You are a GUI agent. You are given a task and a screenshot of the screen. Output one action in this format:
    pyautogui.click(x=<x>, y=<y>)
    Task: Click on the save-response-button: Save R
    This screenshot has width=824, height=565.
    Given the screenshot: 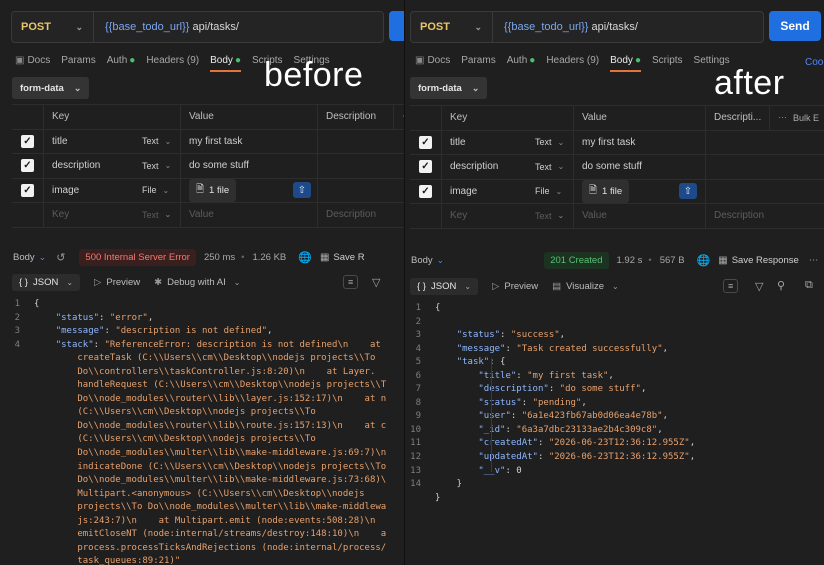 What is the action you would take?
    pyautogui.click(x=348, y=257)
    